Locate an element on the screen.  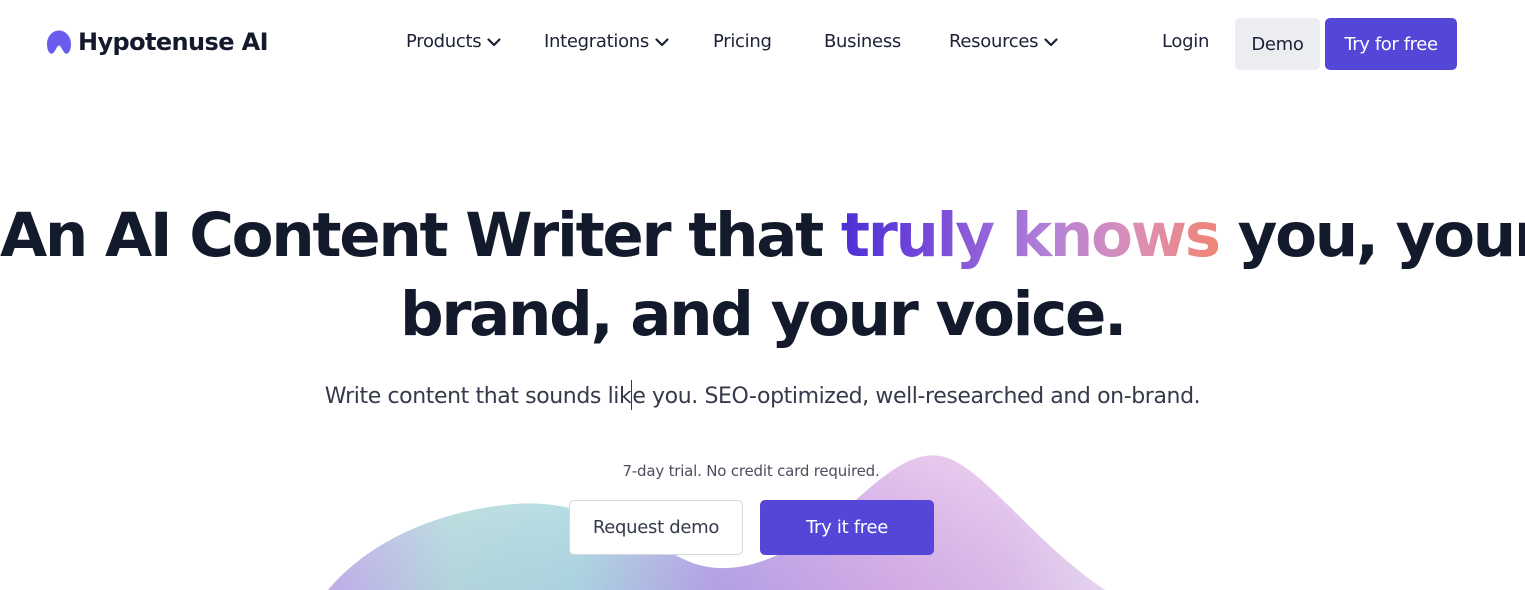
nav-products-label: Products is located at coordinates (444, 41).